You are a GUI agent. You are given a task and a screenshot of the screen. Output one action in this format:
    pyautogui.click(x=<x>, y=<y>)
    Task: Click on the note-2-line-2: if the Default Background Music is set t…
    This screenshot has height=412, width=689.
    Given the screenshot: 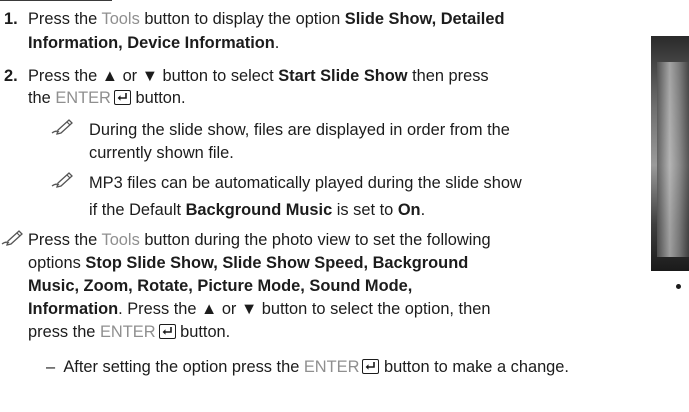 What is the action you would take?
    pyautogui.click(x=257, y=210)
    